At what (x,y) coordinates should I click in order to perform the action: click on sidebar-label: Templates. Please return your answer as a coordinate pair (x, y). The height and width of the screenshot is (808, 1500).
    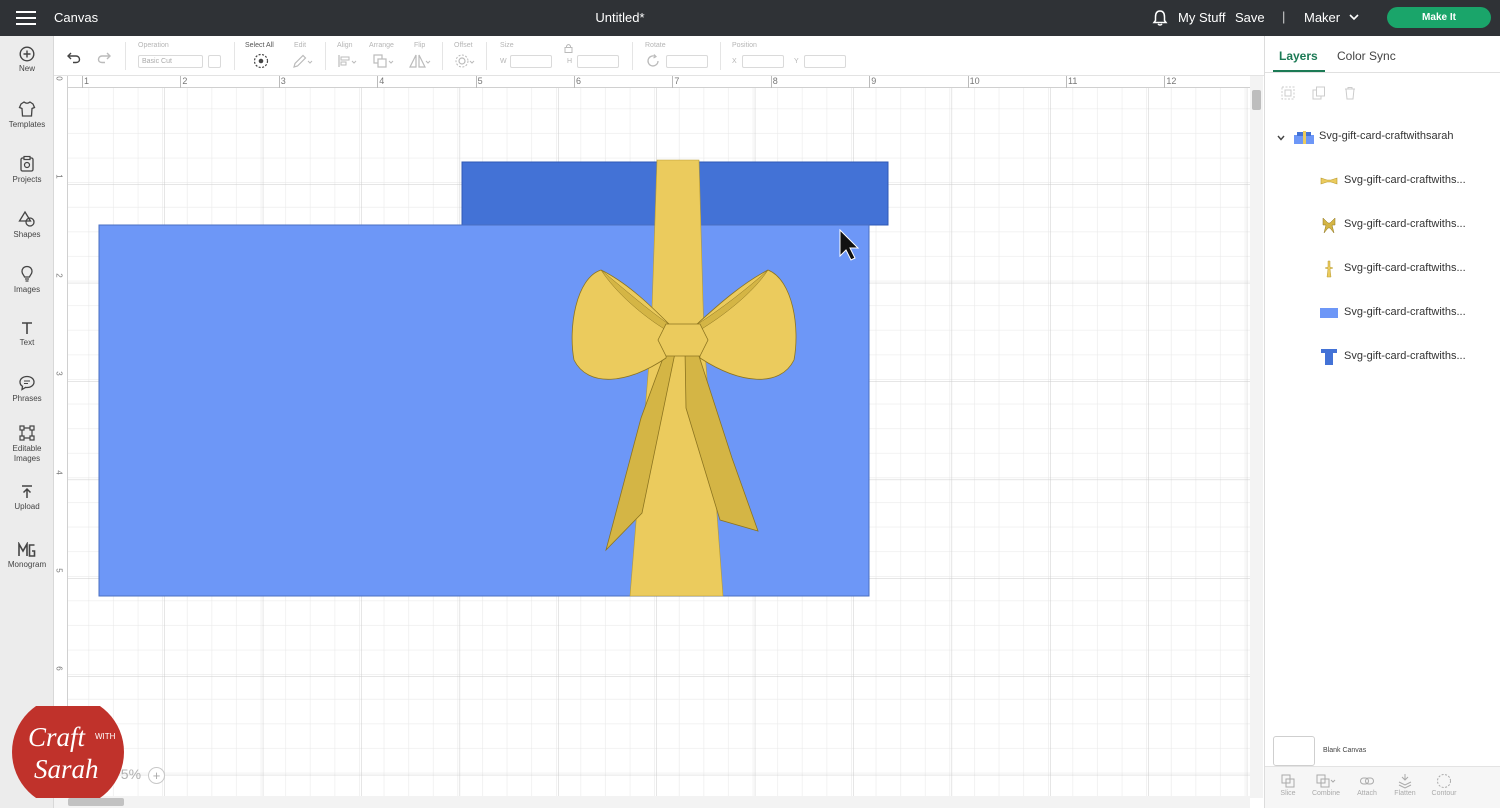
    Looking at the image, I should click on (27, 124).